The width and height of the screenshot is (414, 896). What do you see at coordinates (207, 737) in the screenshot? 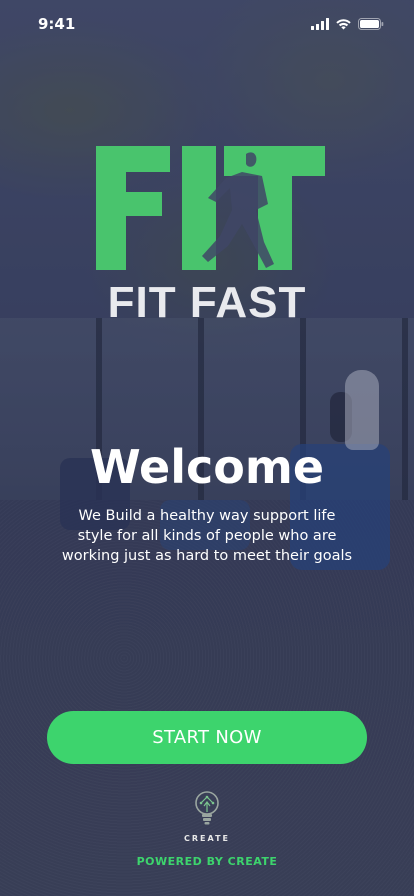
I see `start-now-button: START NOW` at bounding box center [207, 737].